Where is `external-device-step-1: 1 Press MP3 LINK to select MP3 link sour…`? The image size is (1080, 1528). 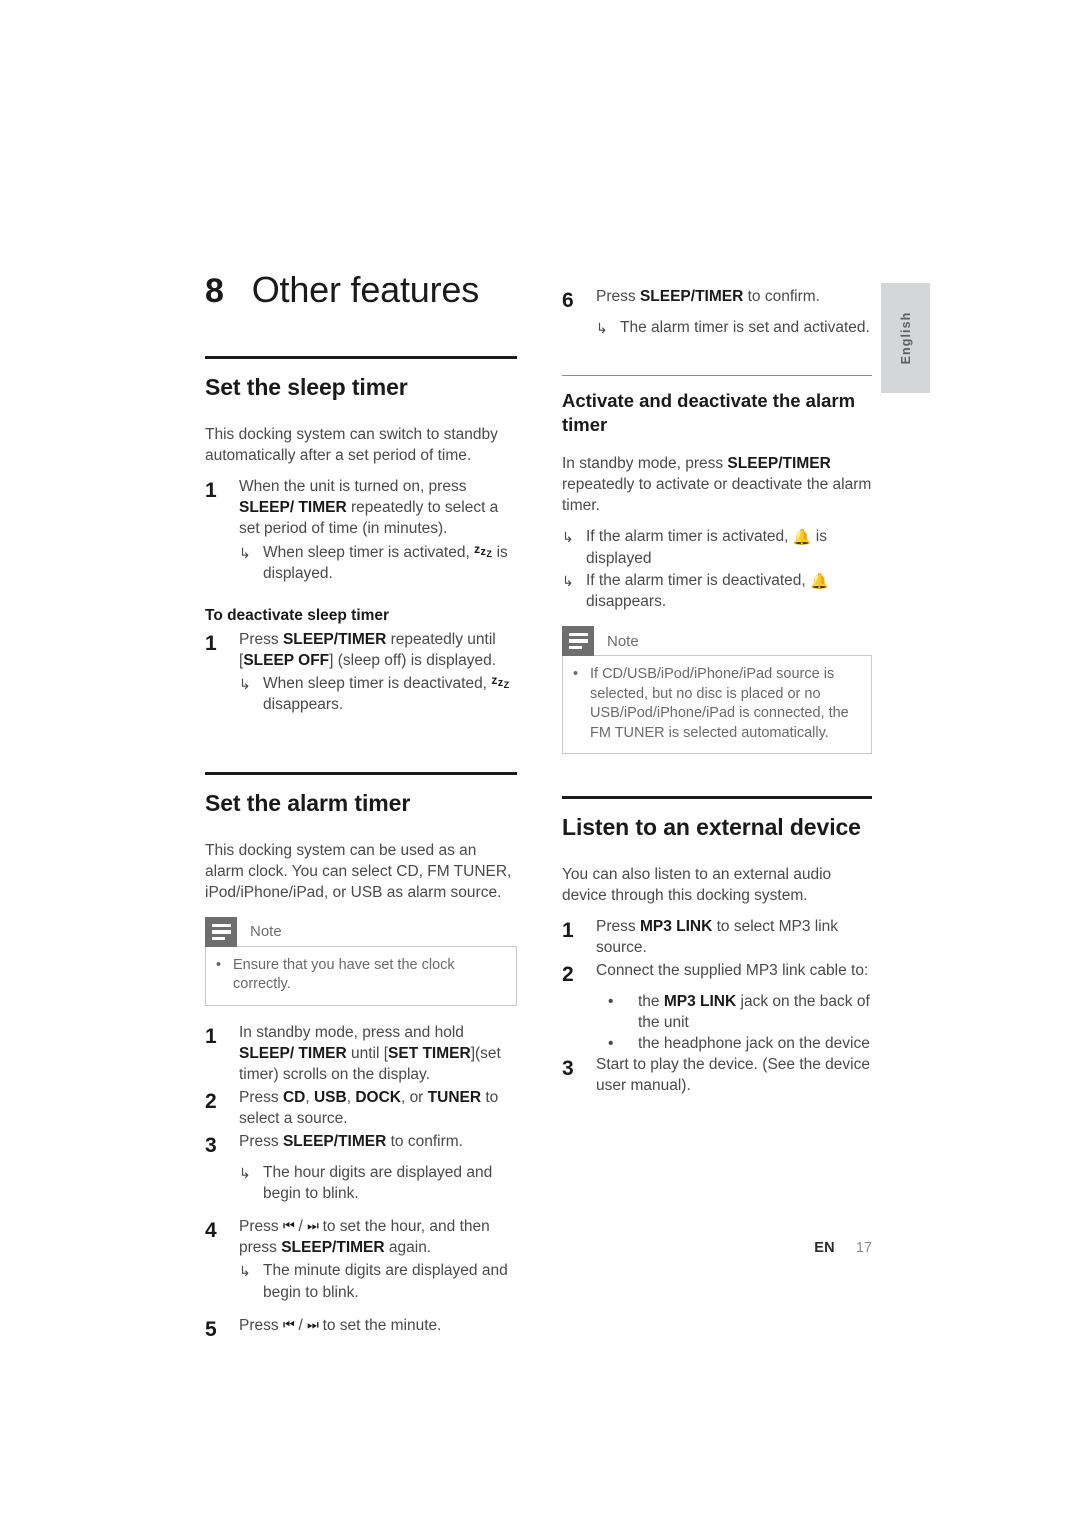 external-device-step-1: 1 Press MP3 LINK to select MP3 link sour… is located at coordinates (717, 937).